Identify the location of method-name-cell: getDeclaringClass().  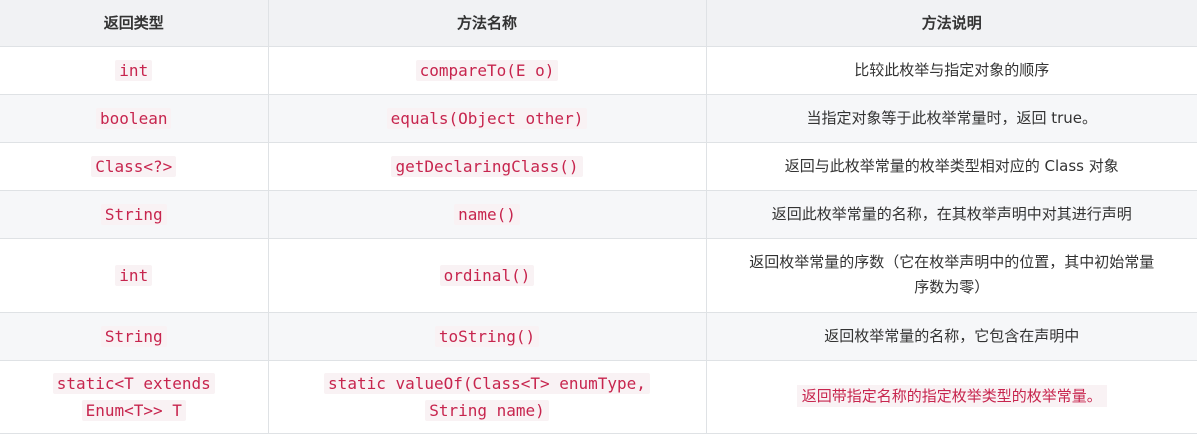
(487, 166).